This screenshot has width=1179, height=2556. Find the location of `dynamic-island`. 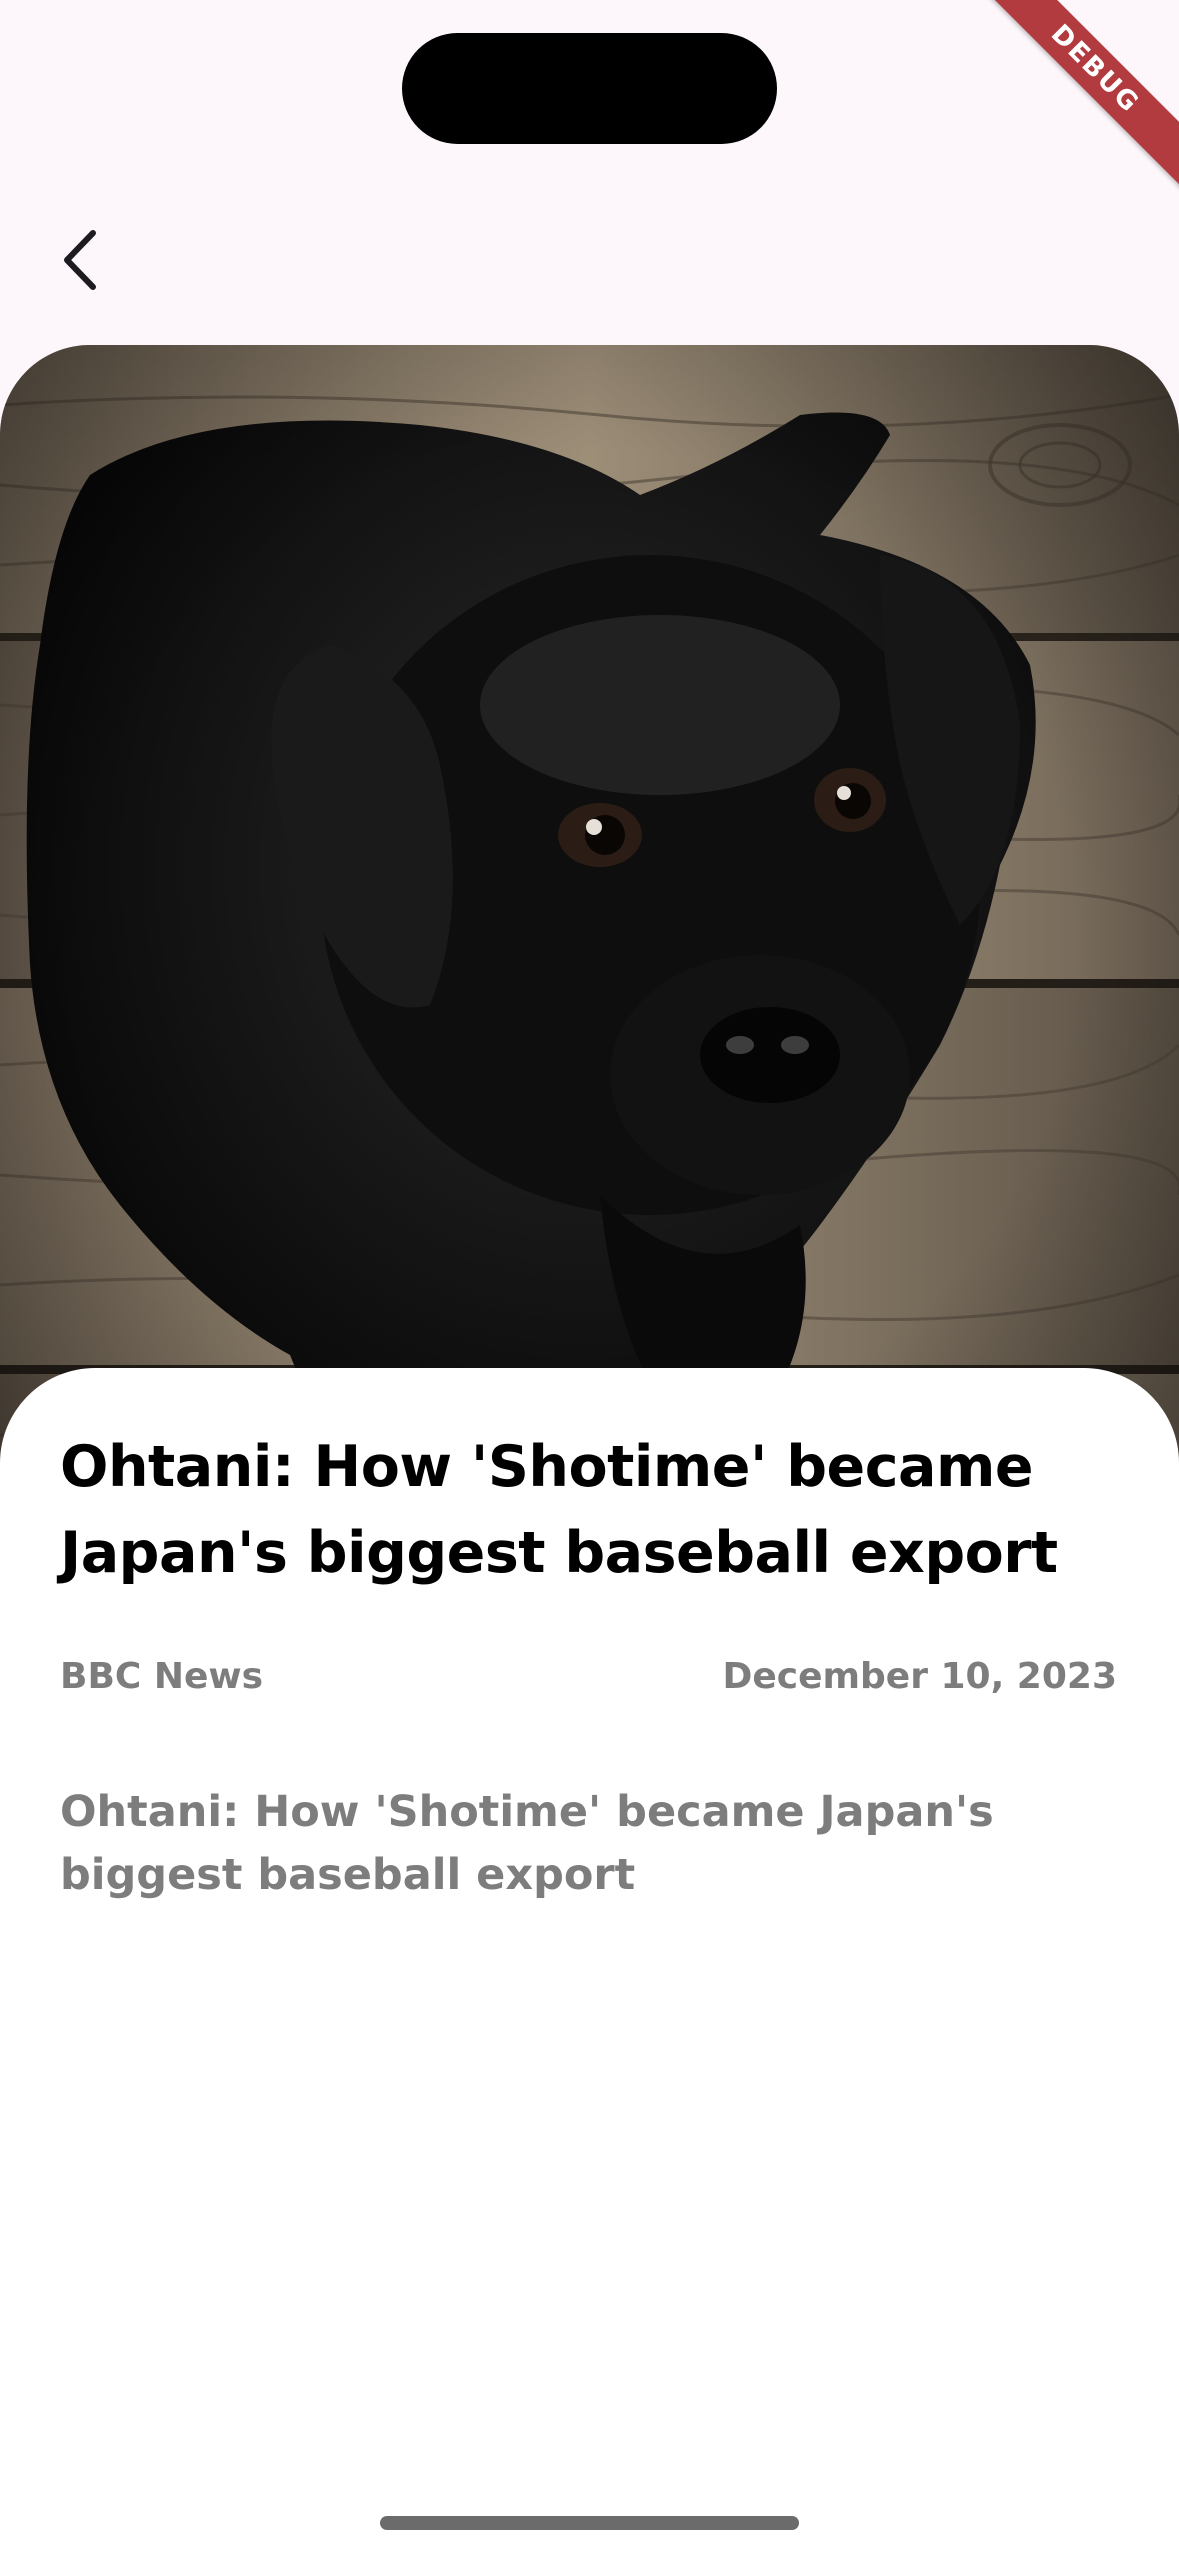

dynamic-island is located at coordinates (589, 88).